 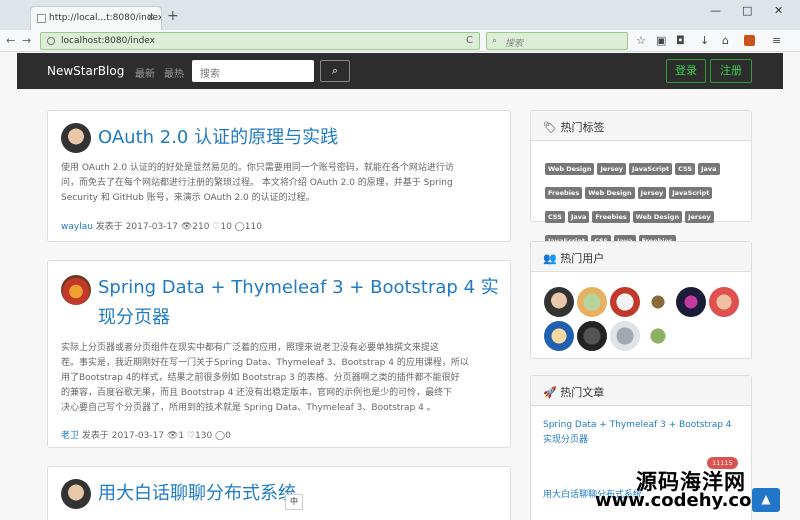 What do you see at coordinates (134, 318) in the screenshot?
I see `post-title-line2: 现分页器` at bounding box center [134, 318].